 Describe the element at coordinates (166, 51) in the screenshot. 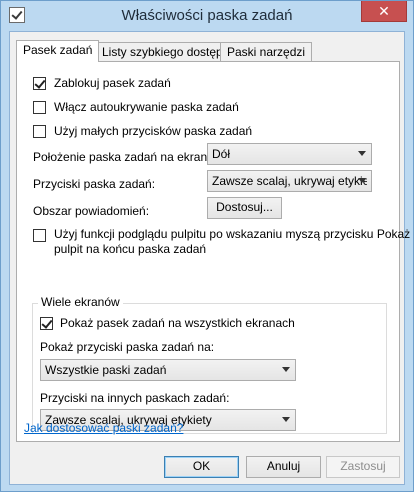

I see `tab-jump-lists: Listy szybkiego dostępu` at that location.